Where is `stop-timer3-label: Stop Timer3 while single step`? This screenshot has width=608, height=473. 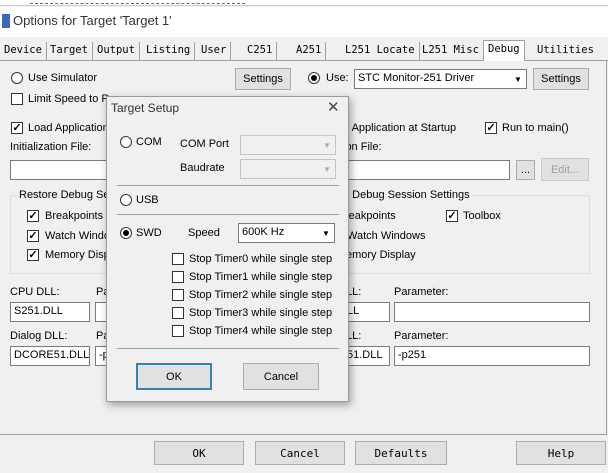 stop-timer3-label: Stop Timer3 while single step is located at coordinates (261, 313).